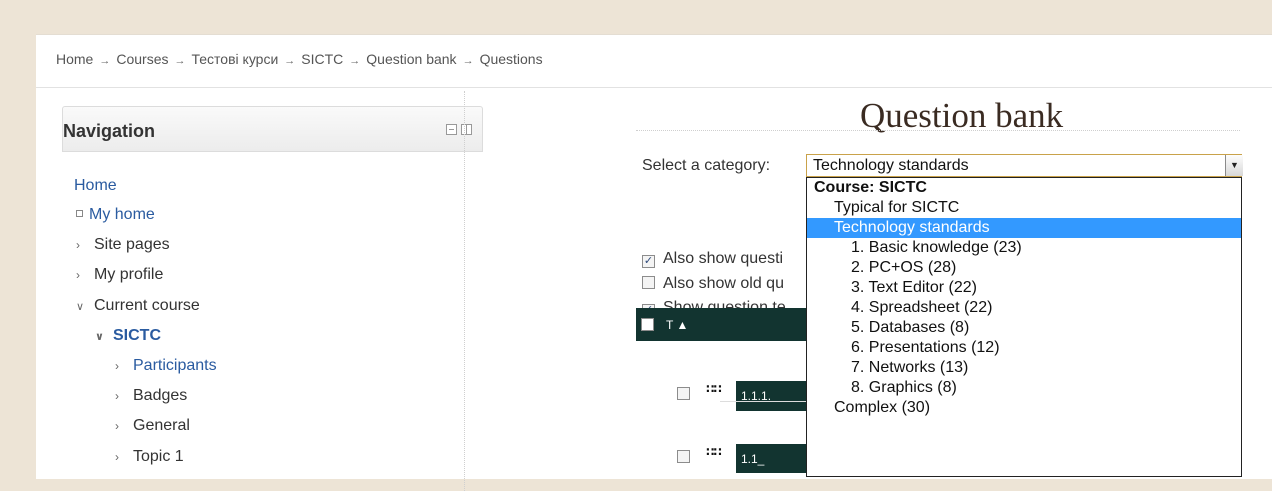 Image resolution: width=1272 pixels, height=491 pixels. What do you see at coordinates (158, 456) in the screenshot?
I see `nav-item-label: Topic 1` at bounding box center [158, 456].